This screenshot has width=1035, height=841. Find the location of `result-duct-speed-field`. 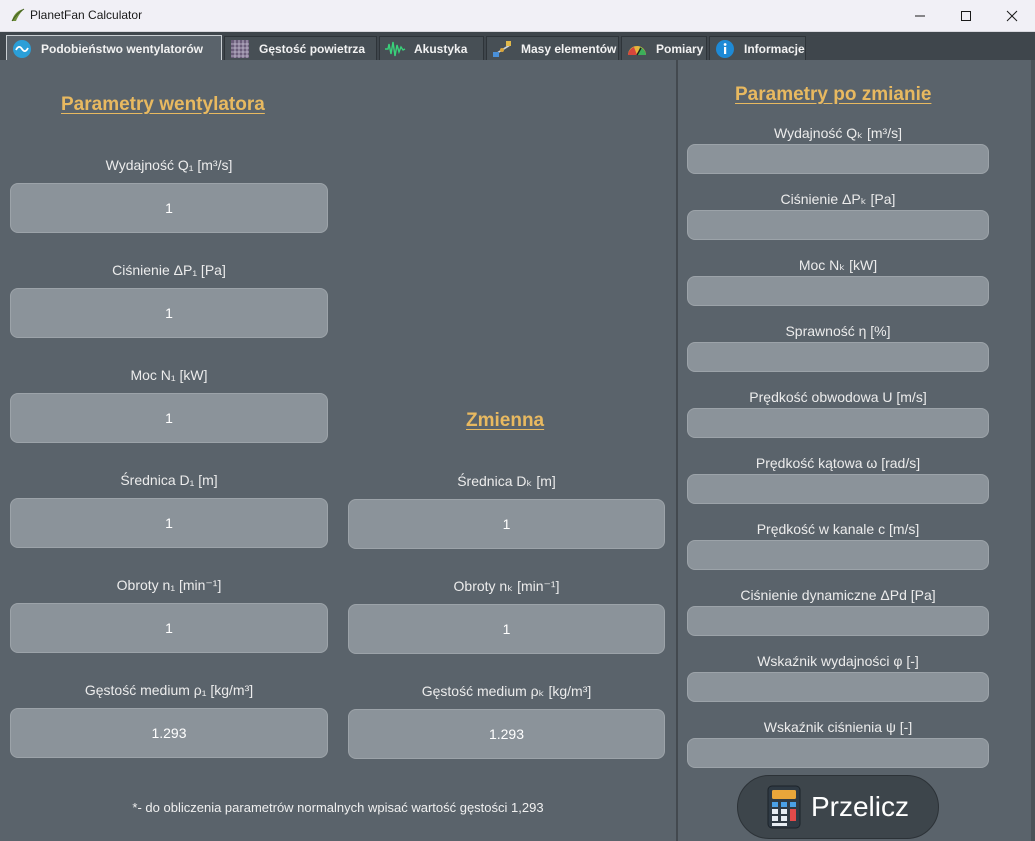

result-duct-speed-field is located at coordinates (838, 555).